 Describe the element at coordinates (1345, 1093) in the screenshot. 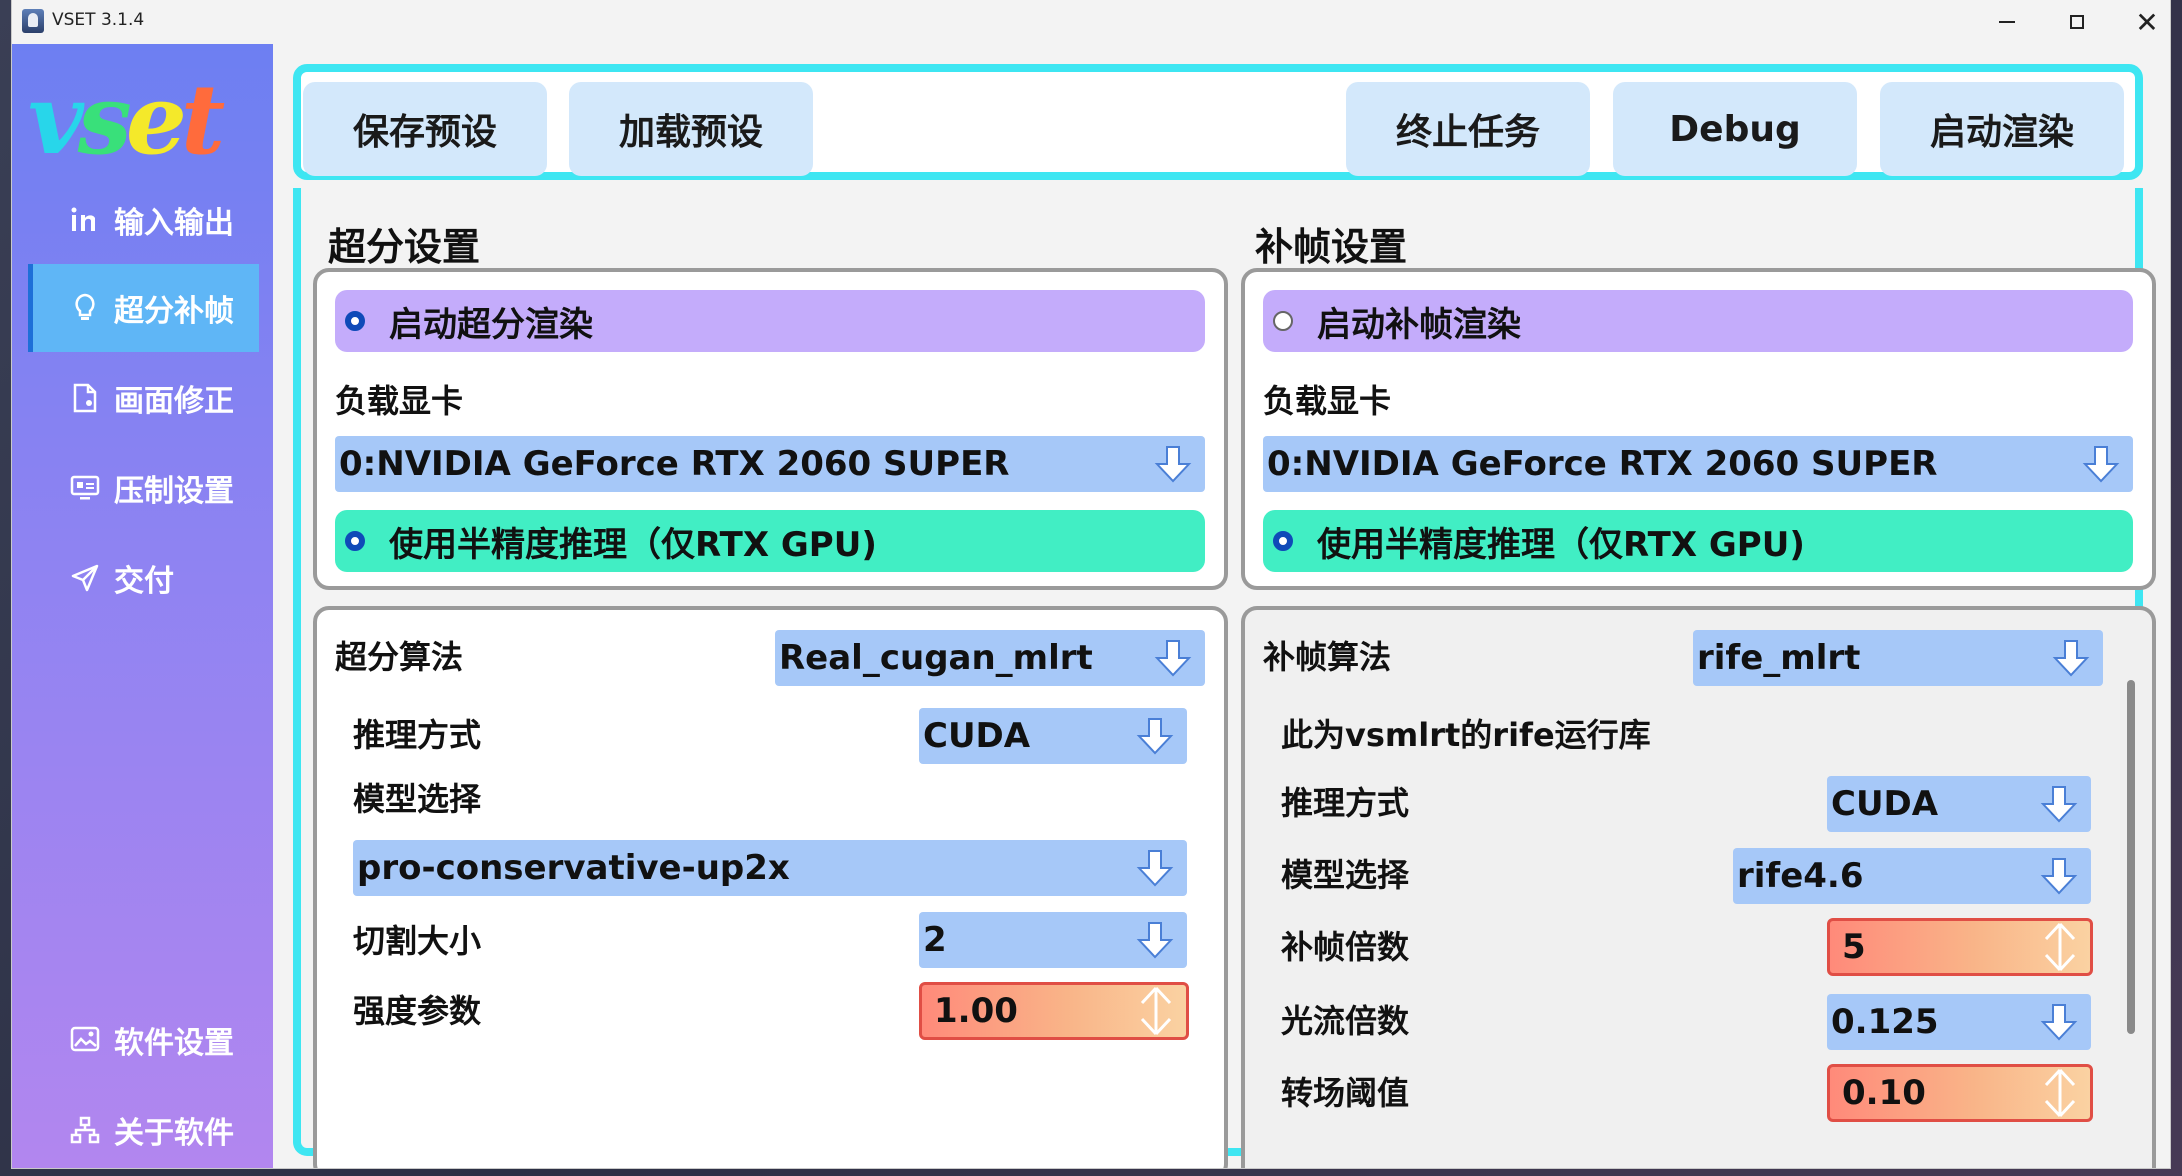

I see `vfi-scene-label: 转场阈值` at that location.